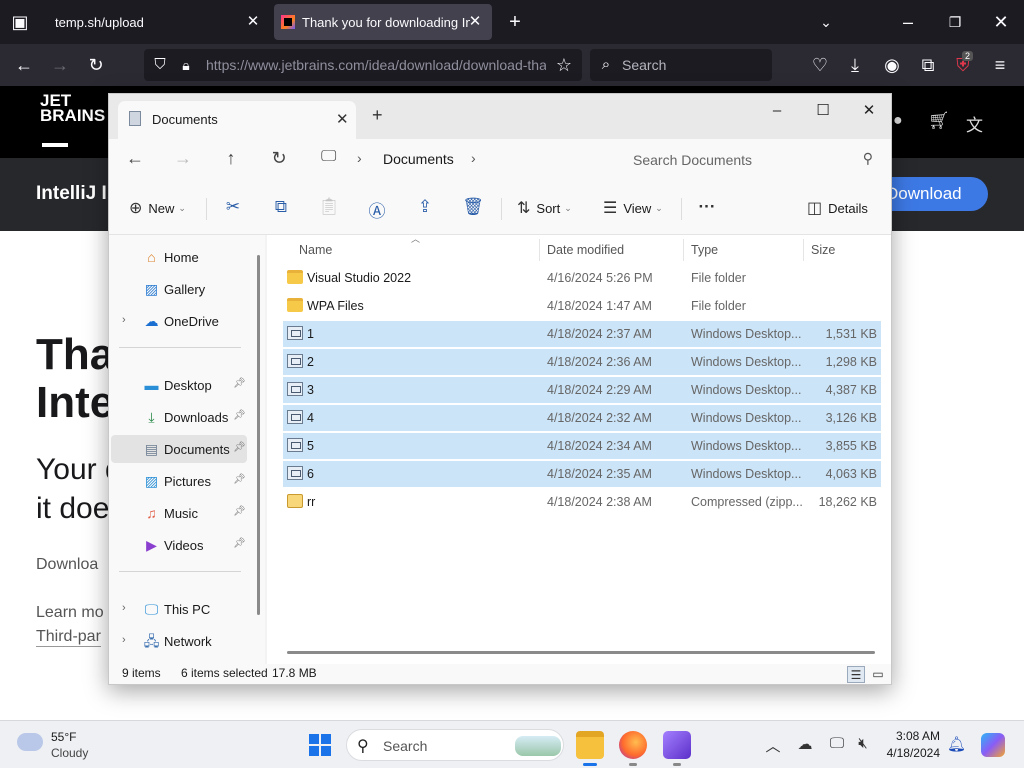 The image size is (1024, 768). I want to click on explorer-tab-documents: Documents ✕, so click(237, 120).